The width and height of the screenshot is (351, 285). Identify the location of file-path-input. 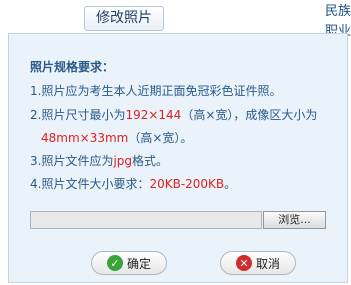
(146, 220).